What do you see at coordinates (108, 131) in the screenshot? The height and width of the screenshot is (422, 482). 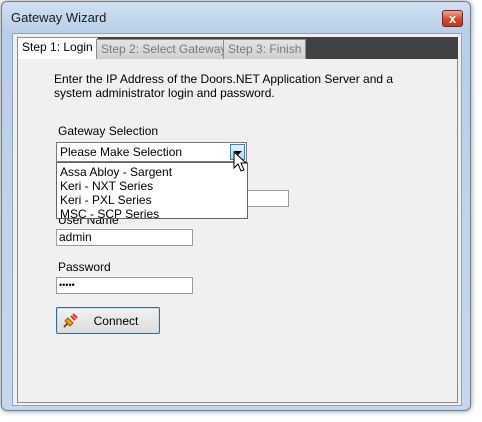 I see `gateway-selection-label: Gateway Selection` at bounding box center [108, 131].